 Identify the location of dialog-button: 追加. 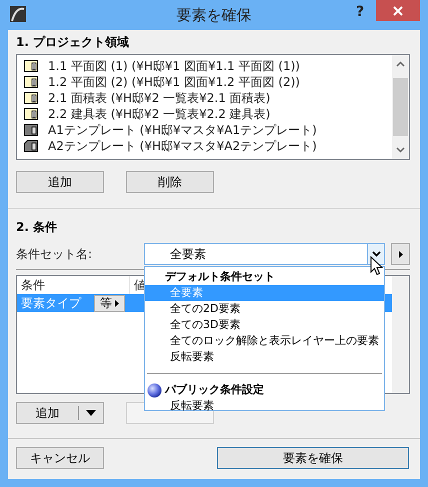
(60, 182).